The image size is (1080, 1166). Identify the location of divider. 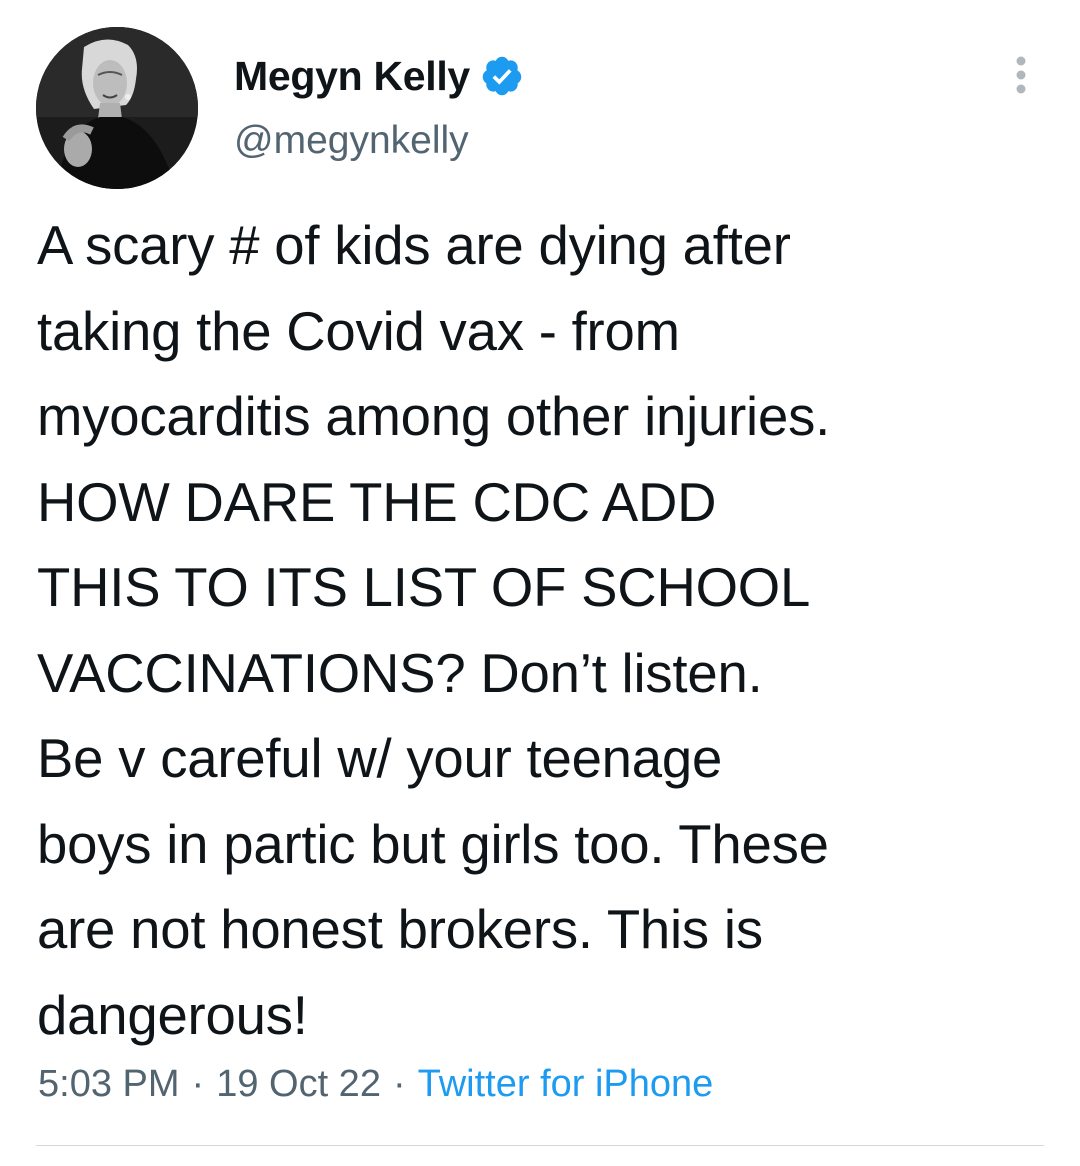
(540, 1145).